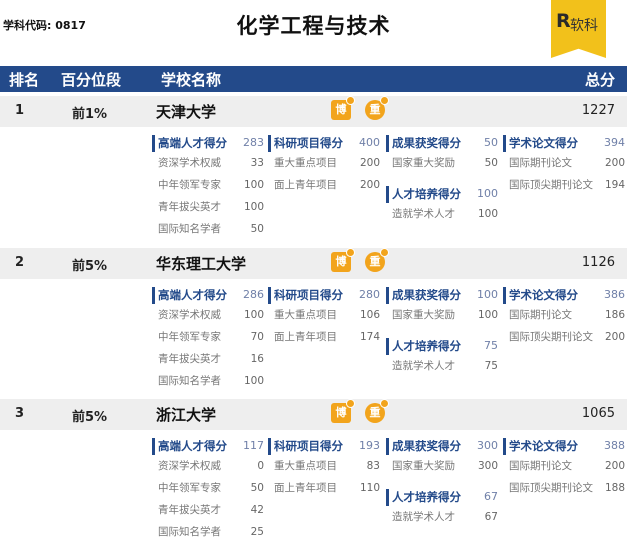 This screenshot has width=627, height=540. I want to click on item-major-projects: 重大重点项目 106, so click(327, 315).